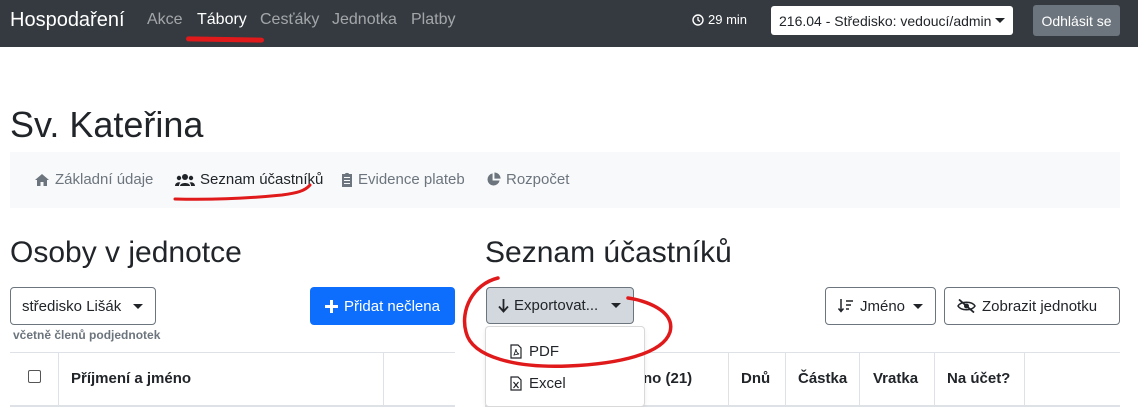 The image size is (1138, 407). Describe the element at coordinates (42, 179) in the screenshot. I see `home-icon` at that location.